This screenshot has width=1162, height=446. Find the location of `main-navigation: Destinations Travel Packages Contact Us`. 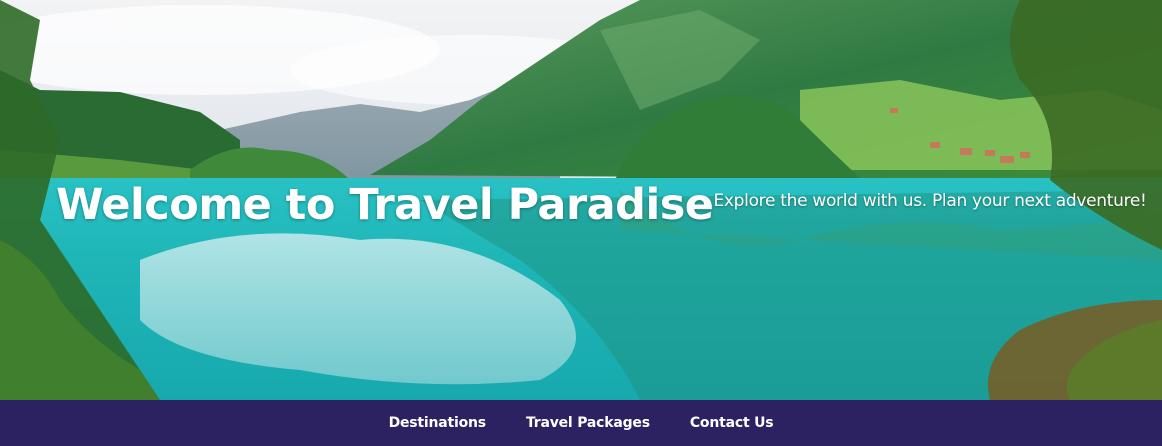

main-navigation: Destinations Travel Packages Contact Us is located at coordinates (581, 423).